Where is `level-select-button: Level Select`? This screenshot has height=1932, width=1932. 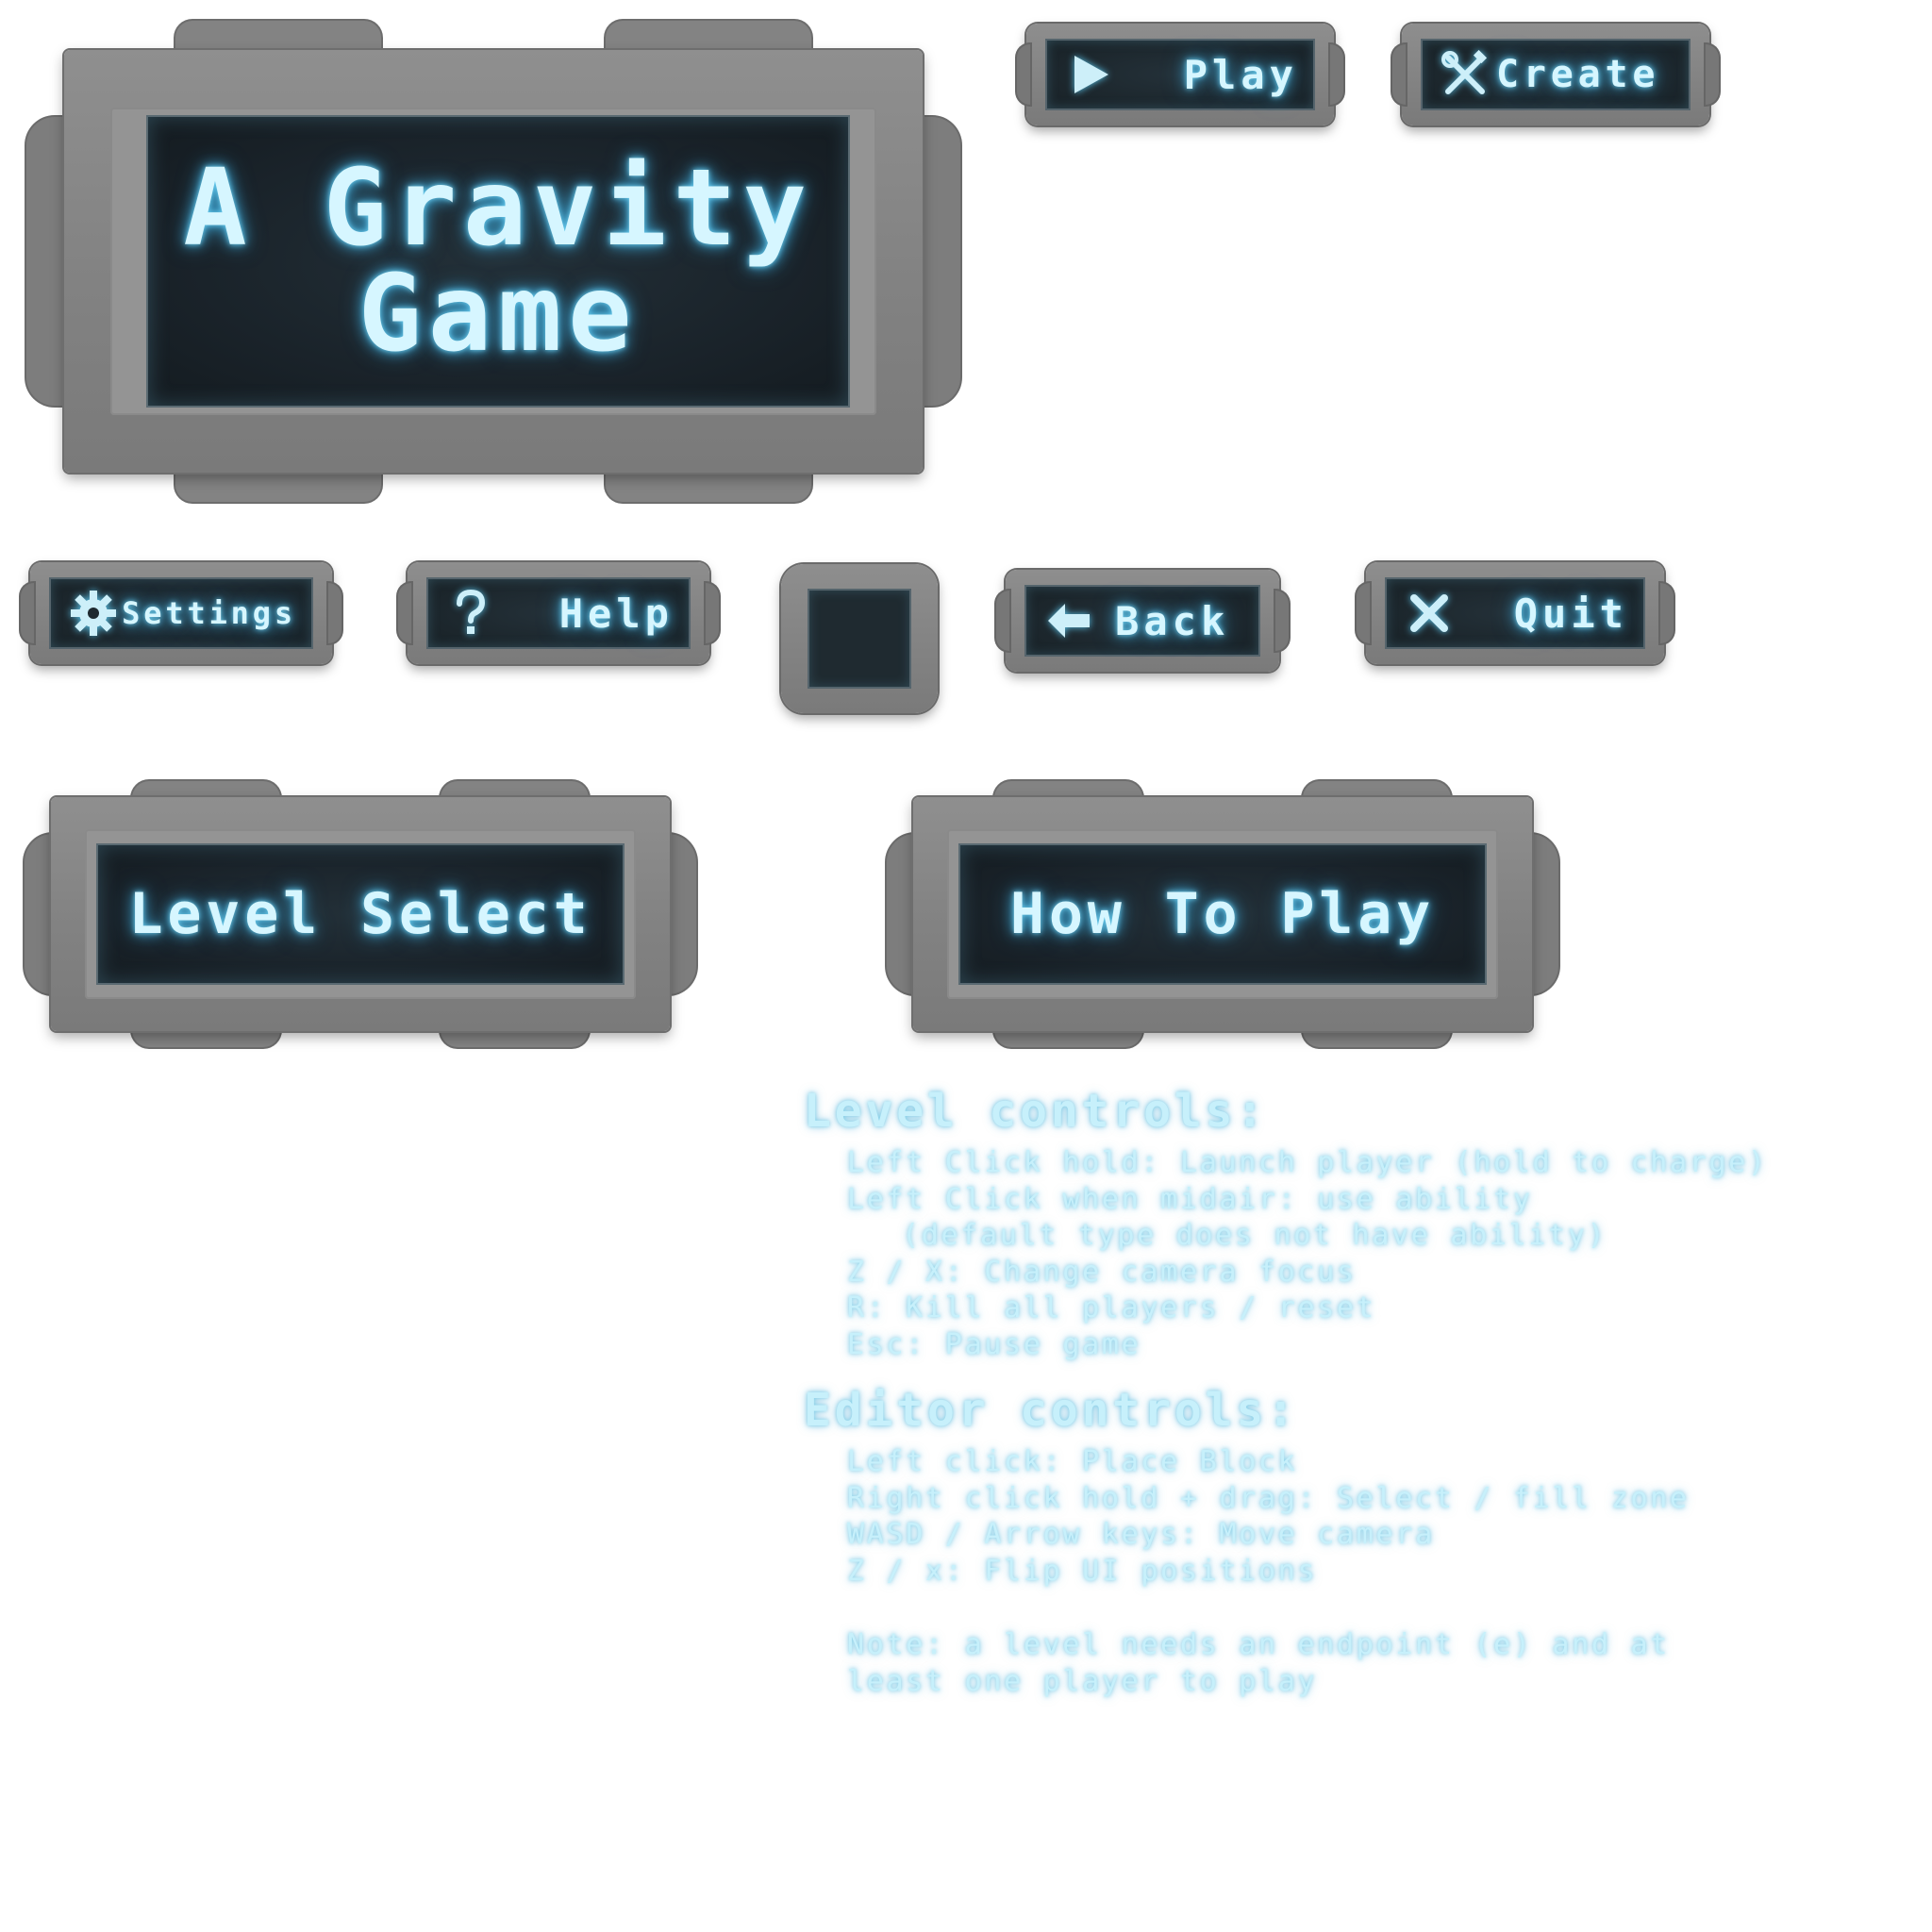
level-select-button: Level Select is located at coordinates (361, 914).